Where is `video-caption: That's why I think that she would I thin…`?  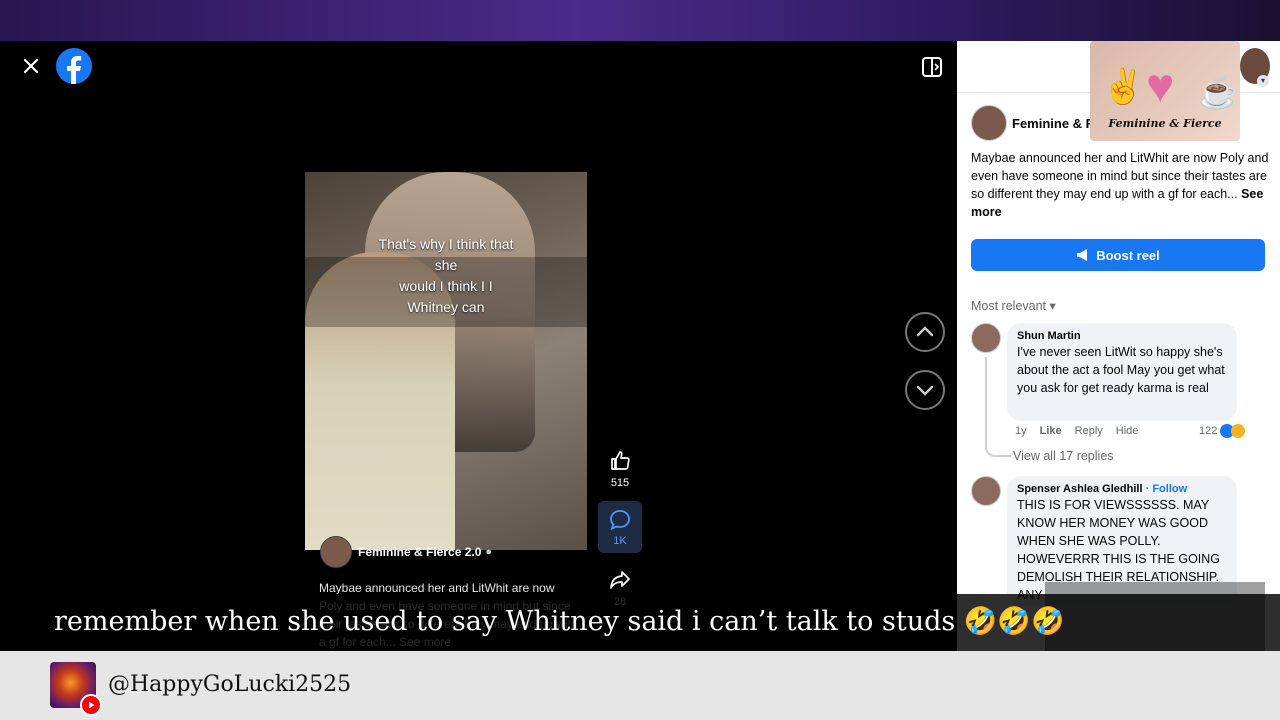
video-caption: That's why I think that she would I thin… is located at coordinates (446, 276).